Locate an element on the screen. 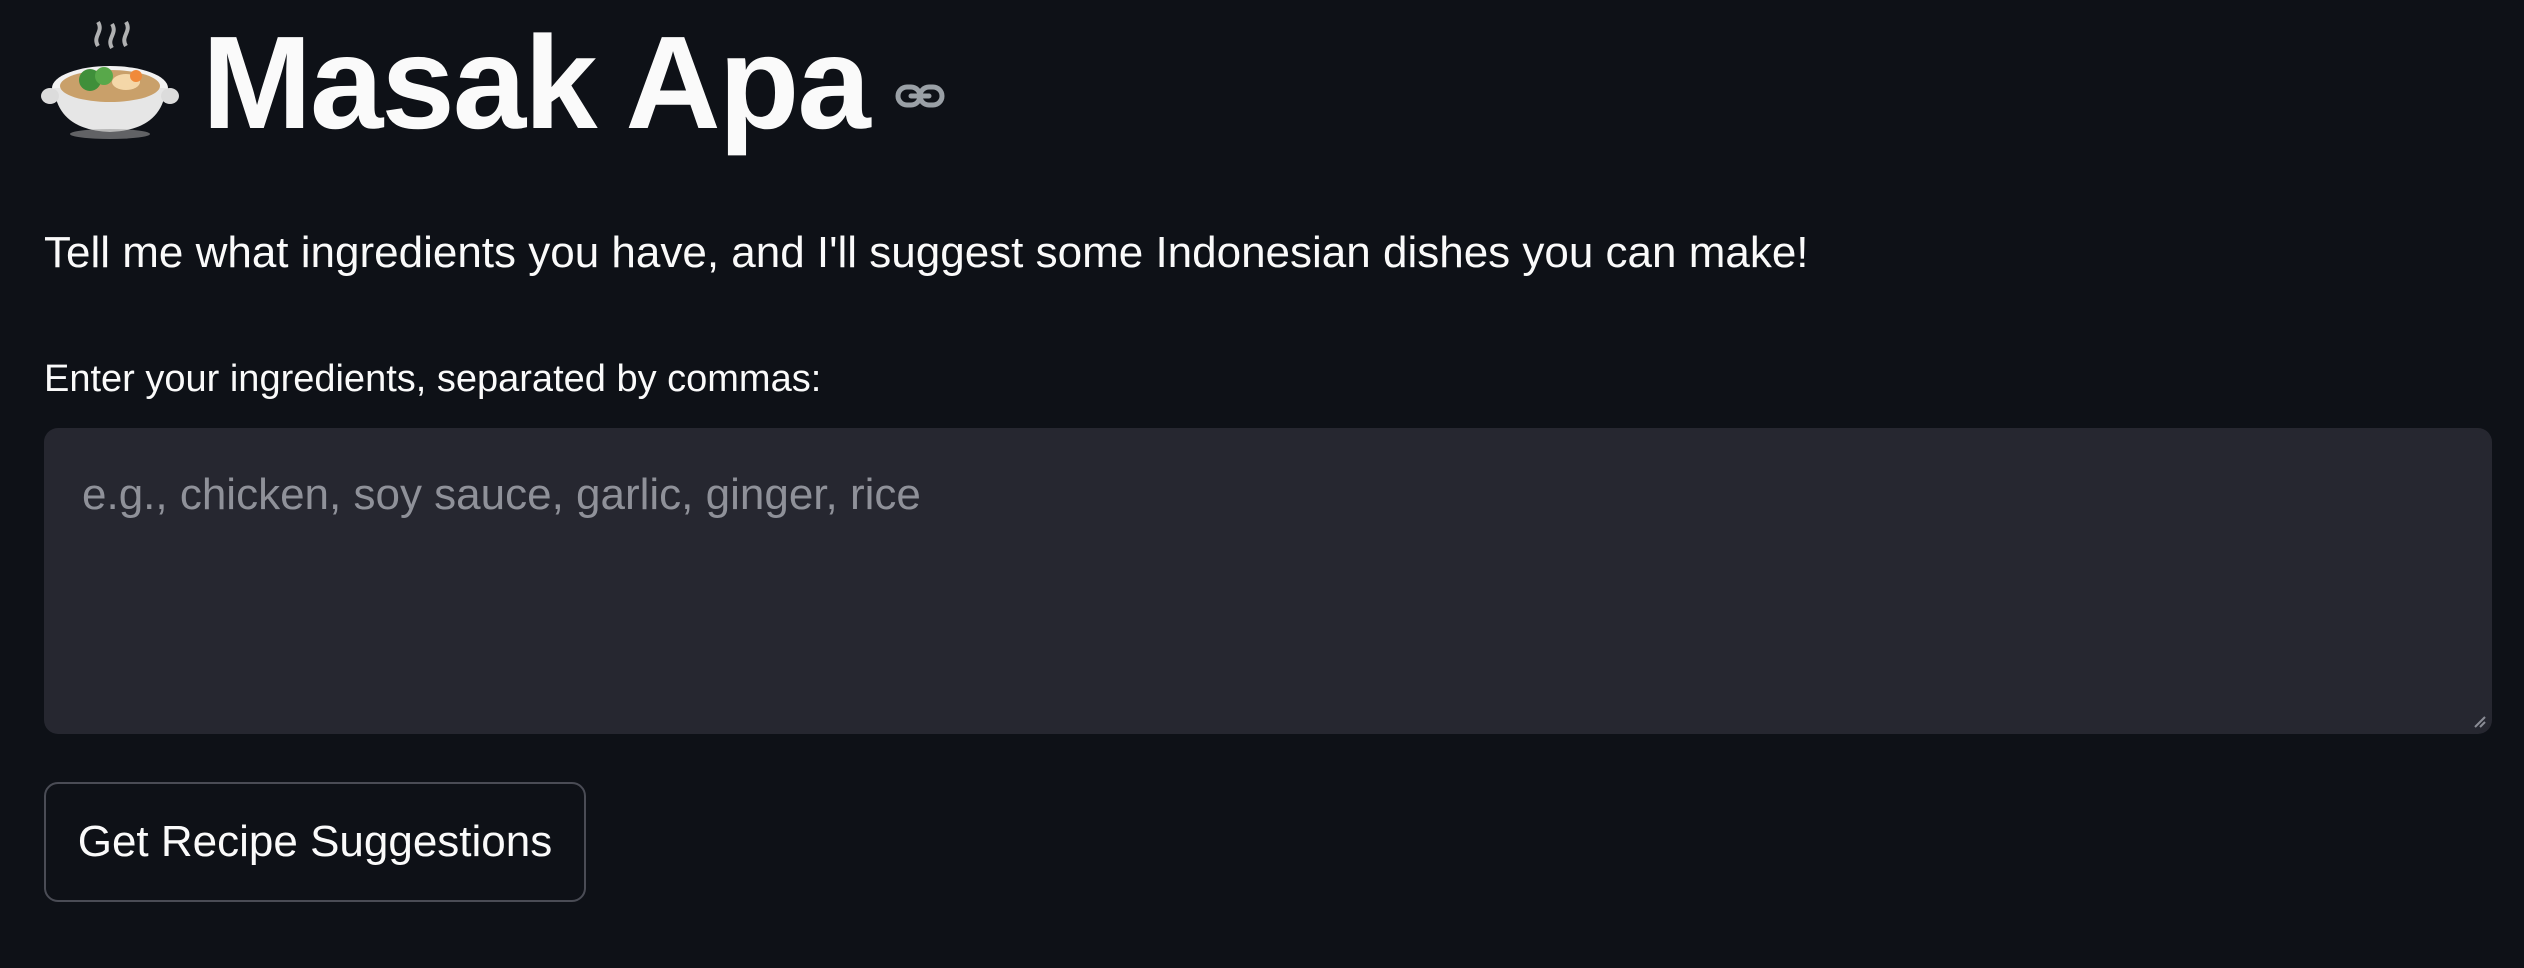  pot-of-food-icon is located at coordinates (110, 83).